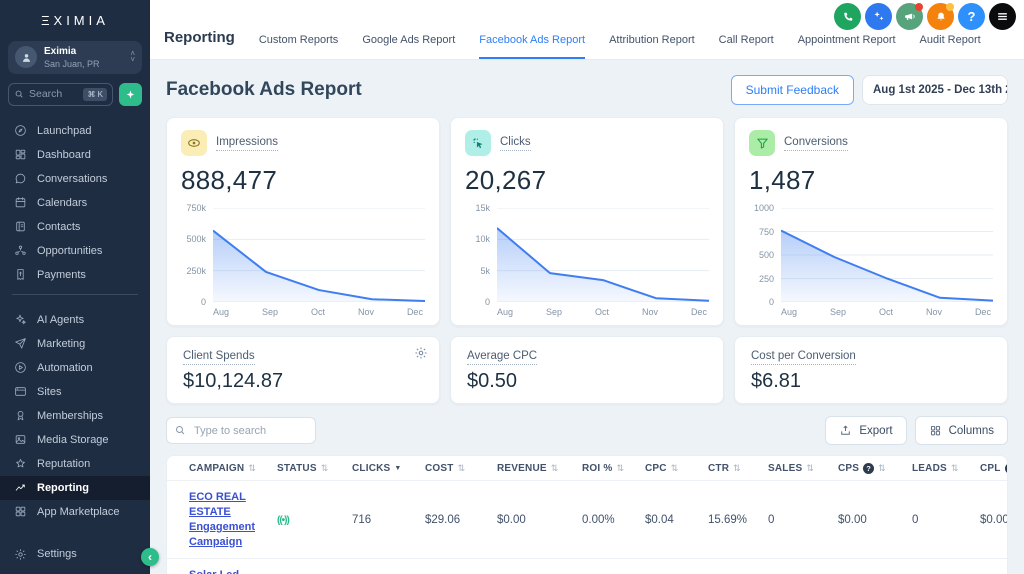 The height and width of the screenshot is (574, 1024). Describe the element at coordinates (20, 178) in the screenshot. I see `chat-icon` at that location.